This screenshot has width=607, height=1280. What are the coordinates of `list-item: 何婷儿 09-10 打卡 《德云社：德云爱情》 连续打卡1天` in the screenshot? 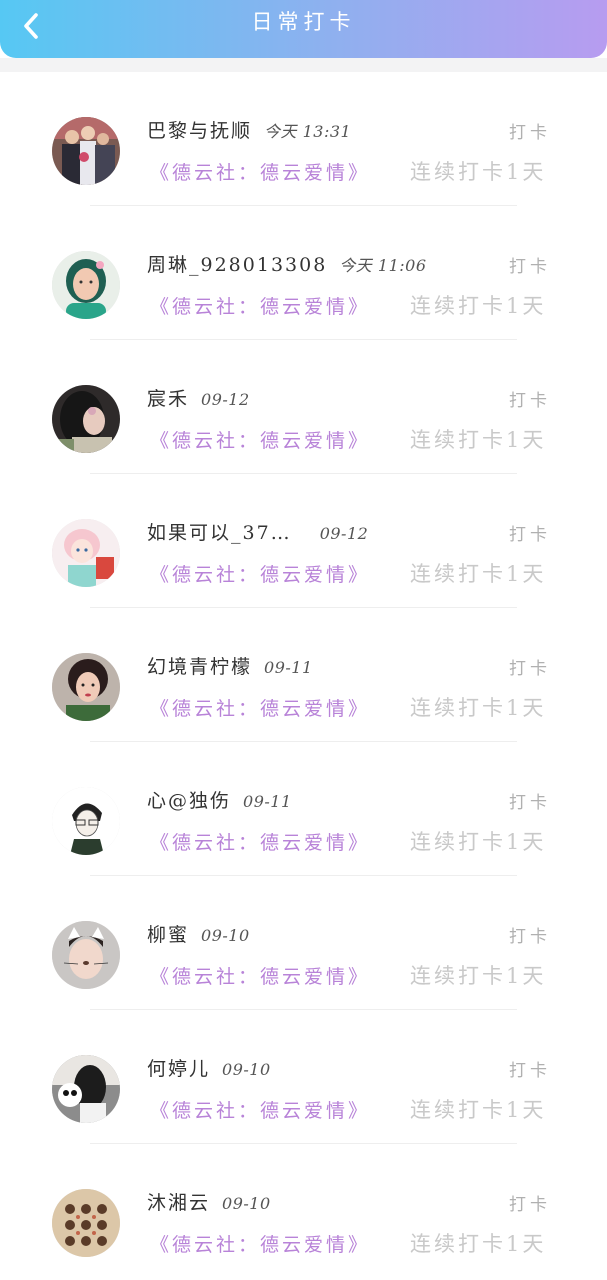 It's located at (303, 1077).